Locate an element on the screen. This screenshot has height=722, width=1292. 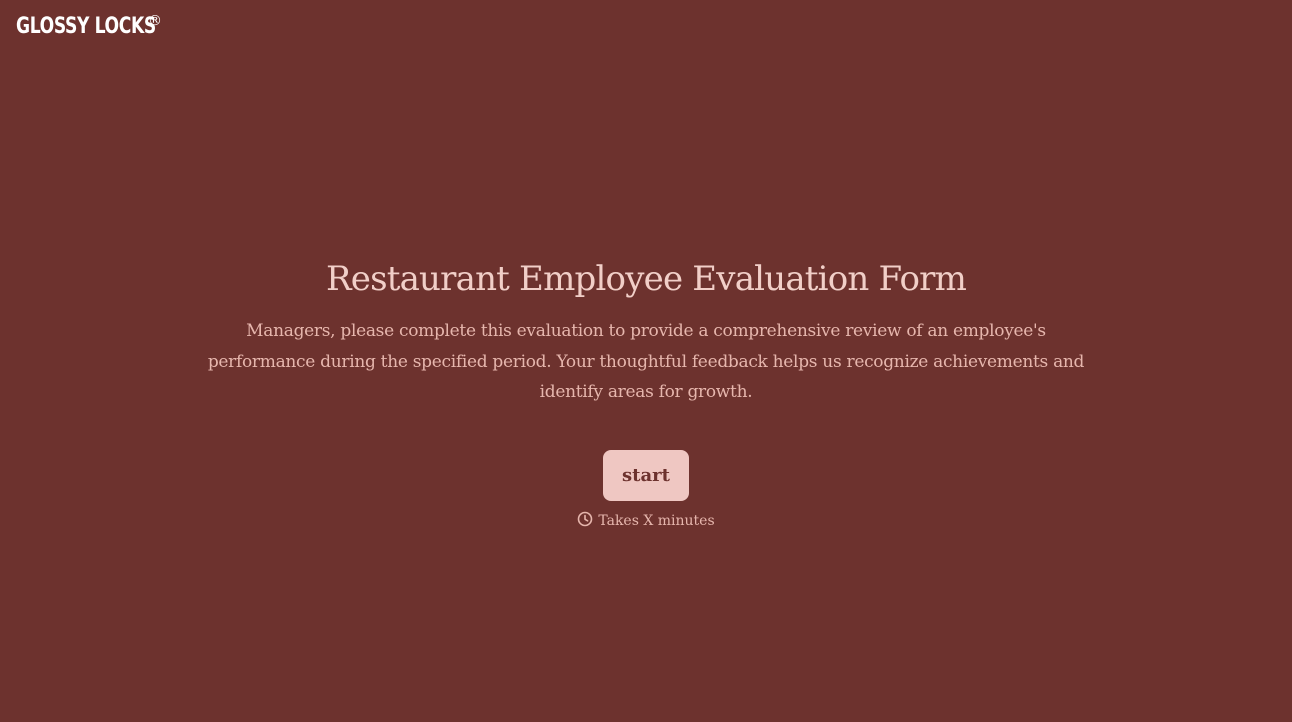
clock-icon is located at coordinates (585, 519).